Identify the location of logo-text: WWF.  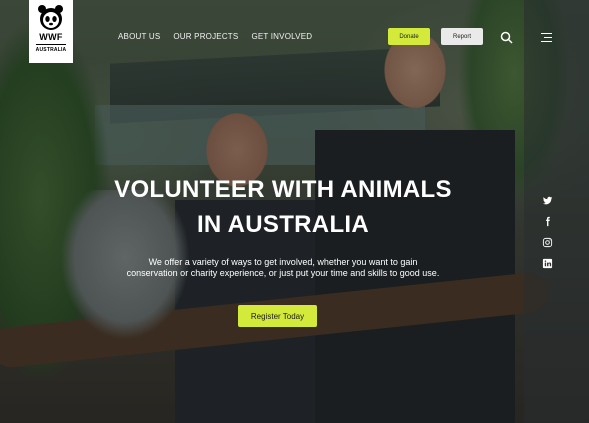
(51, 37).